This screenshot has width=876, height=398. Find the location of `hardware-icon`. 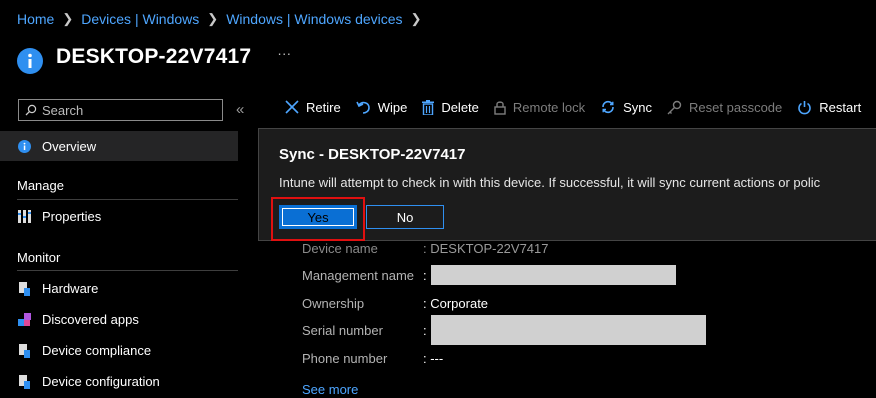

hardware-icon is located at coordinates (24, 288).